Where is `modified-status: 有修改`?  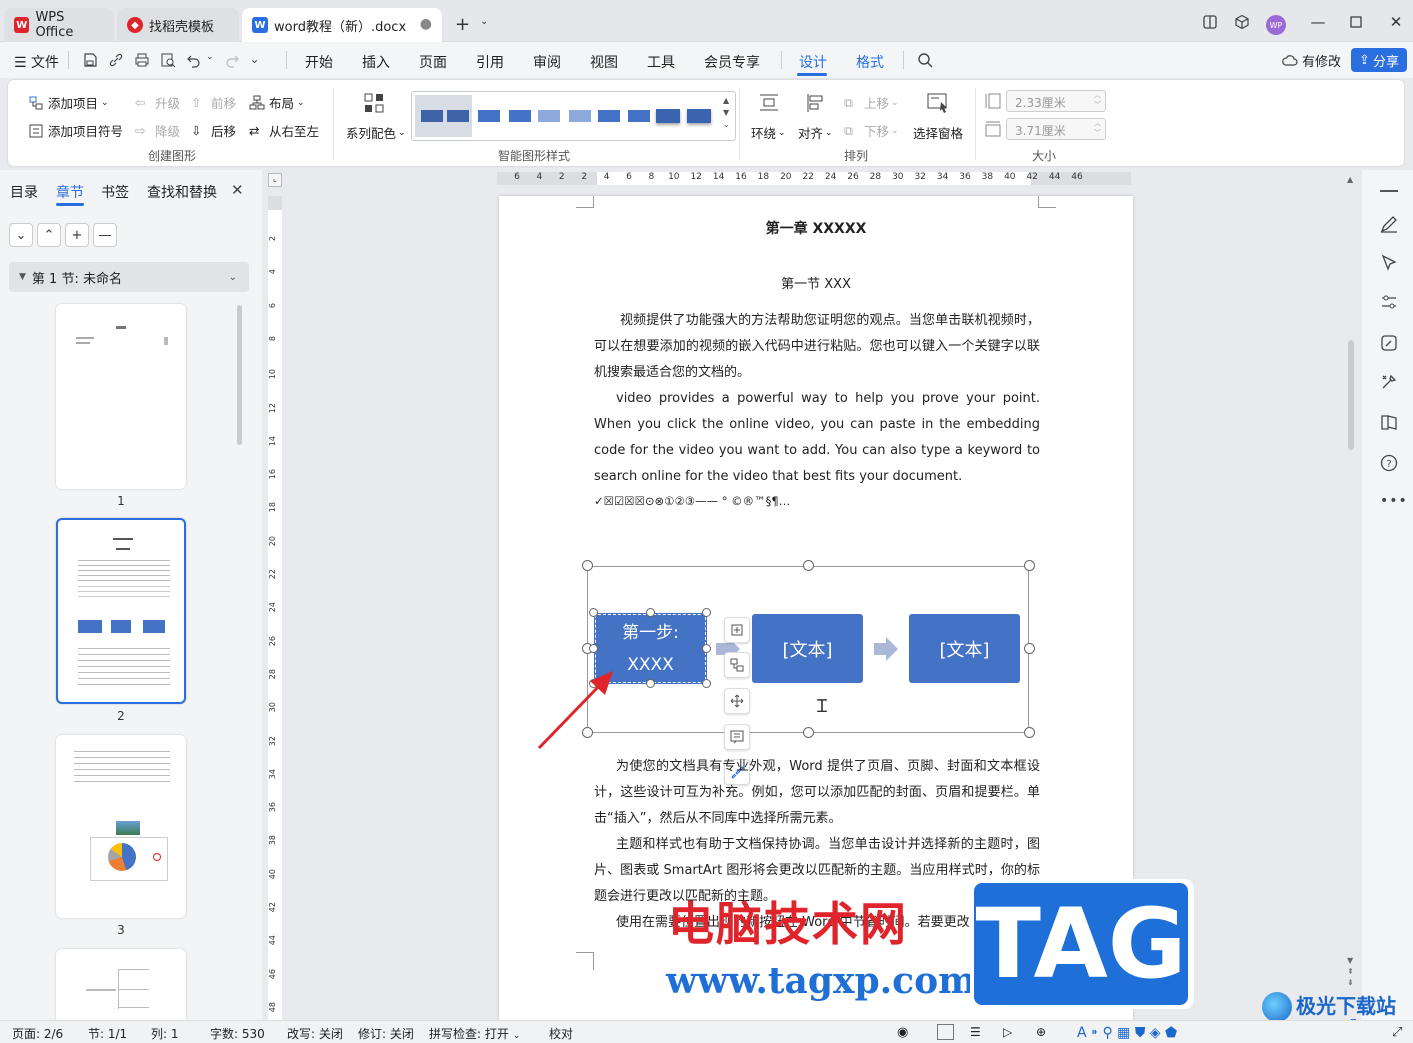
modified-status: 有修改 is located at coordinates (1311, 60).